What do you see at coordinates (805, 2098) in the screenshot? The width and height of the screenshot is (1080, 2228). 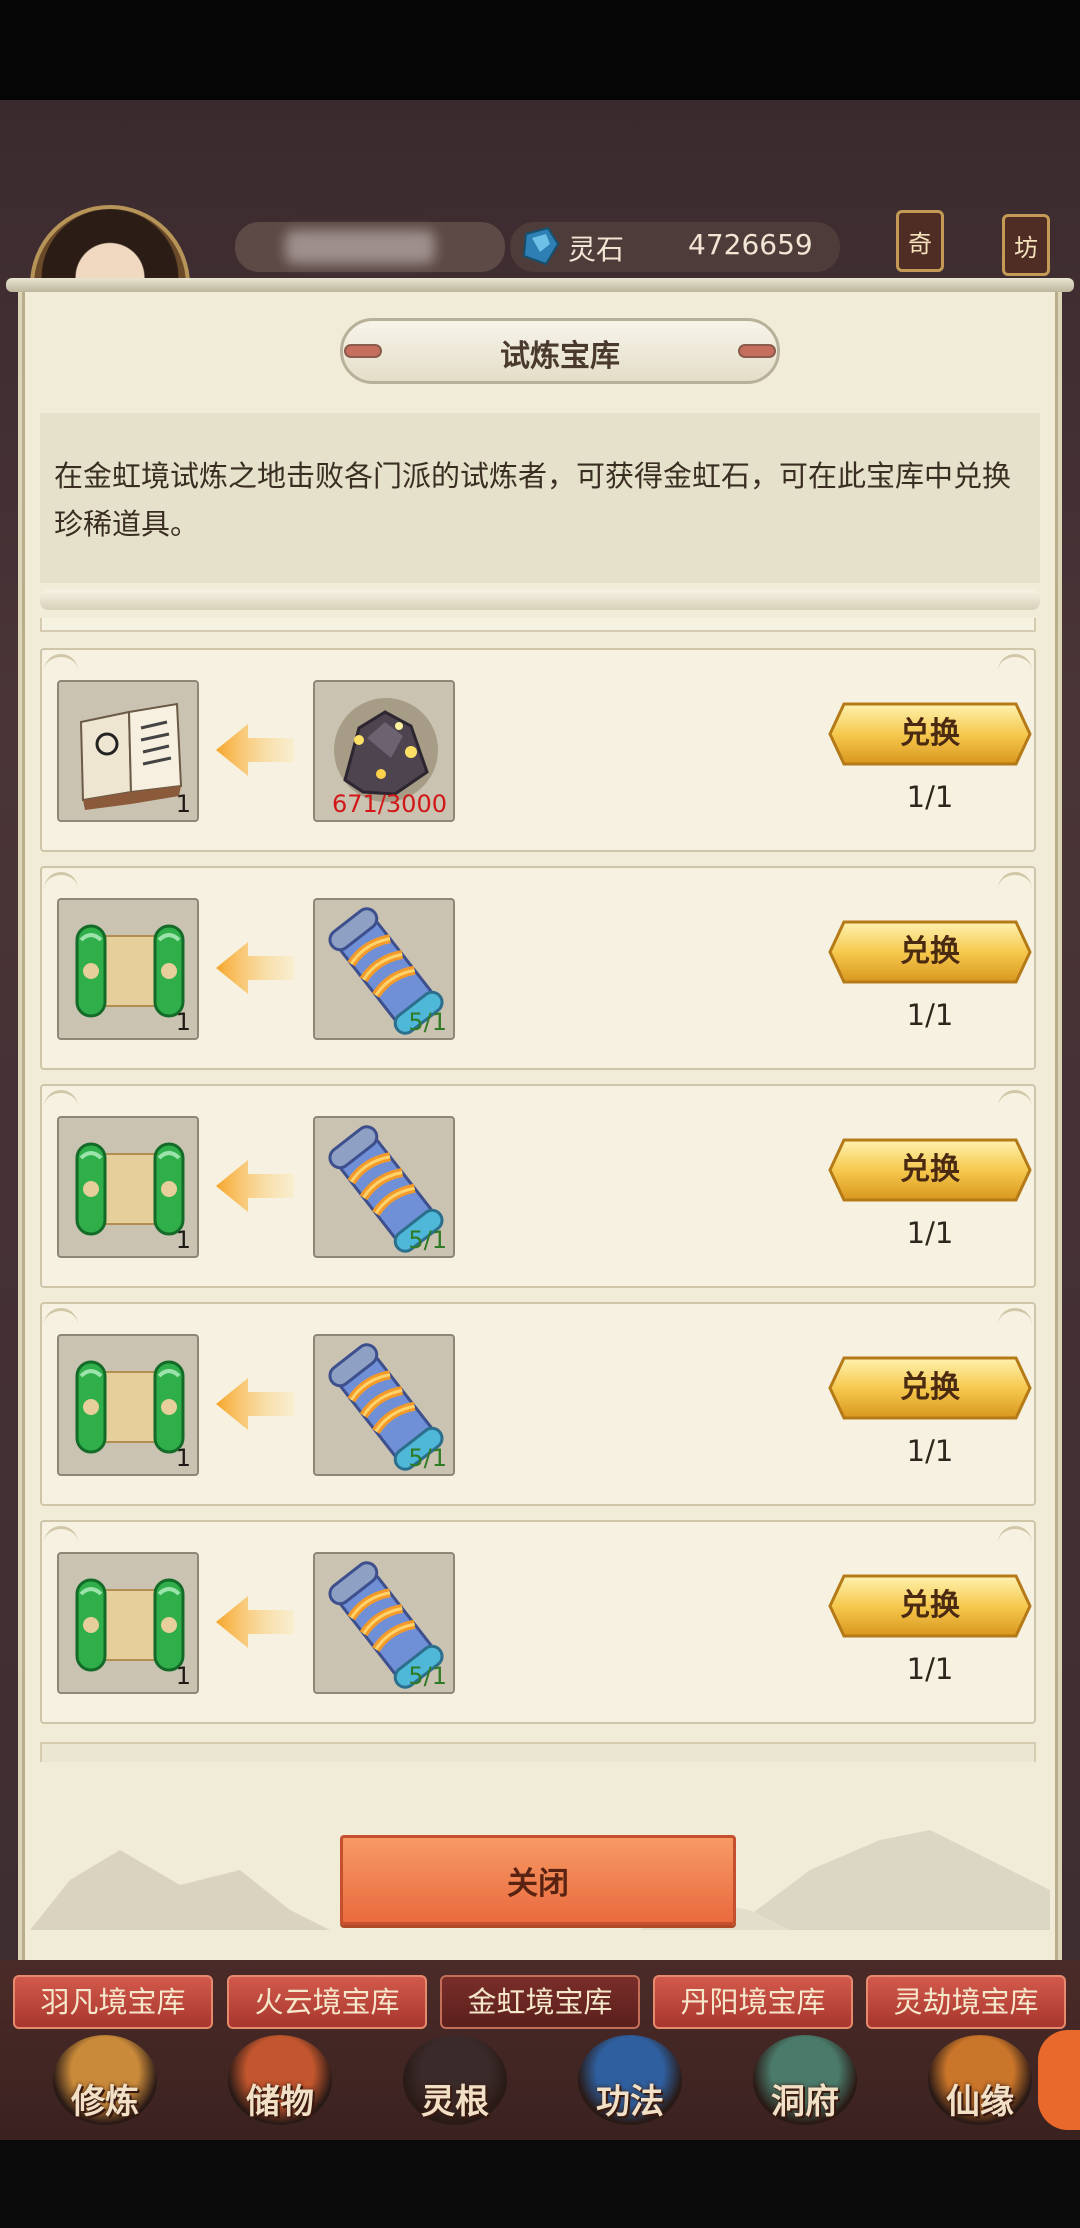 I see `nav-label: 洞府` at bounding box center [805, 2098].